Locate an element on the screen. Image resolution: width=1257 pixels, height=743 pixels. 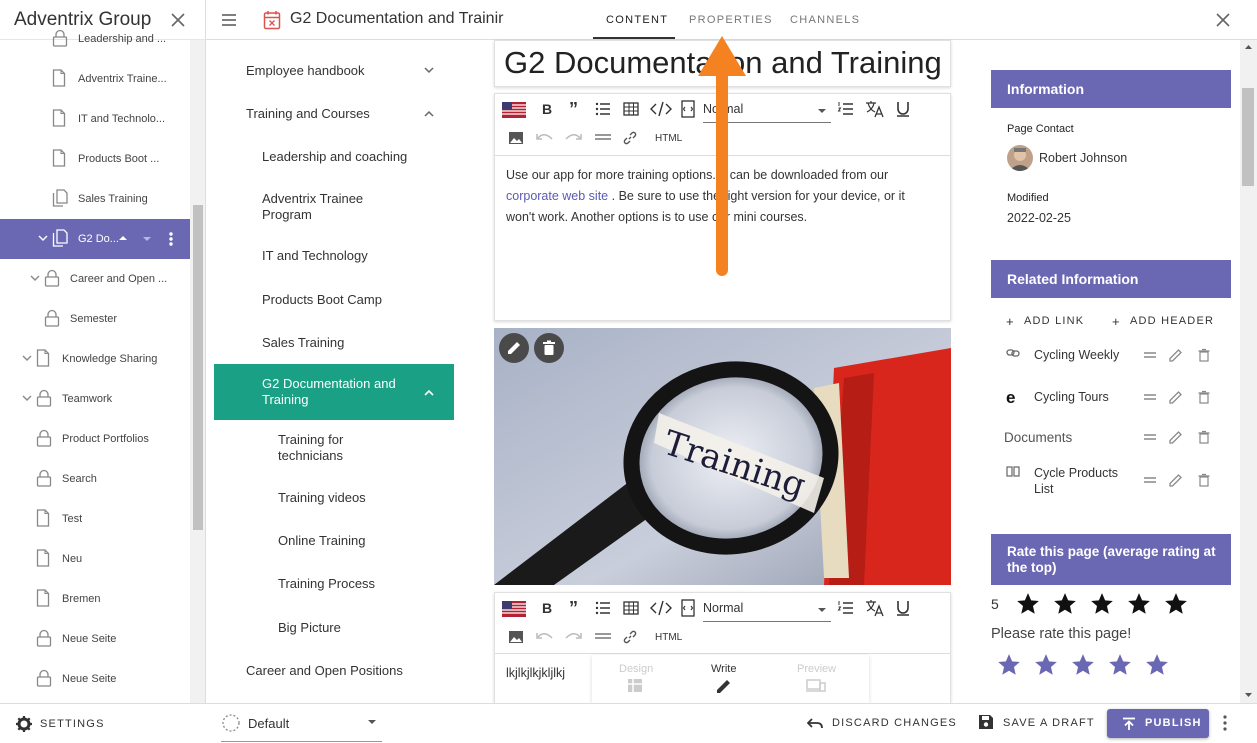
devices-icon is located at coordinates (816, 685).